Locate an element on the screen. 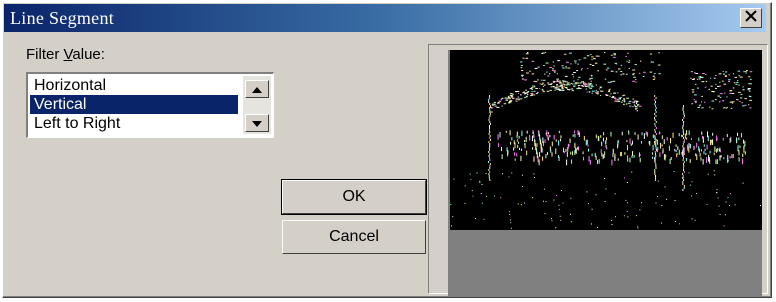  scroll-up-button is located at coordinates (257, 89).